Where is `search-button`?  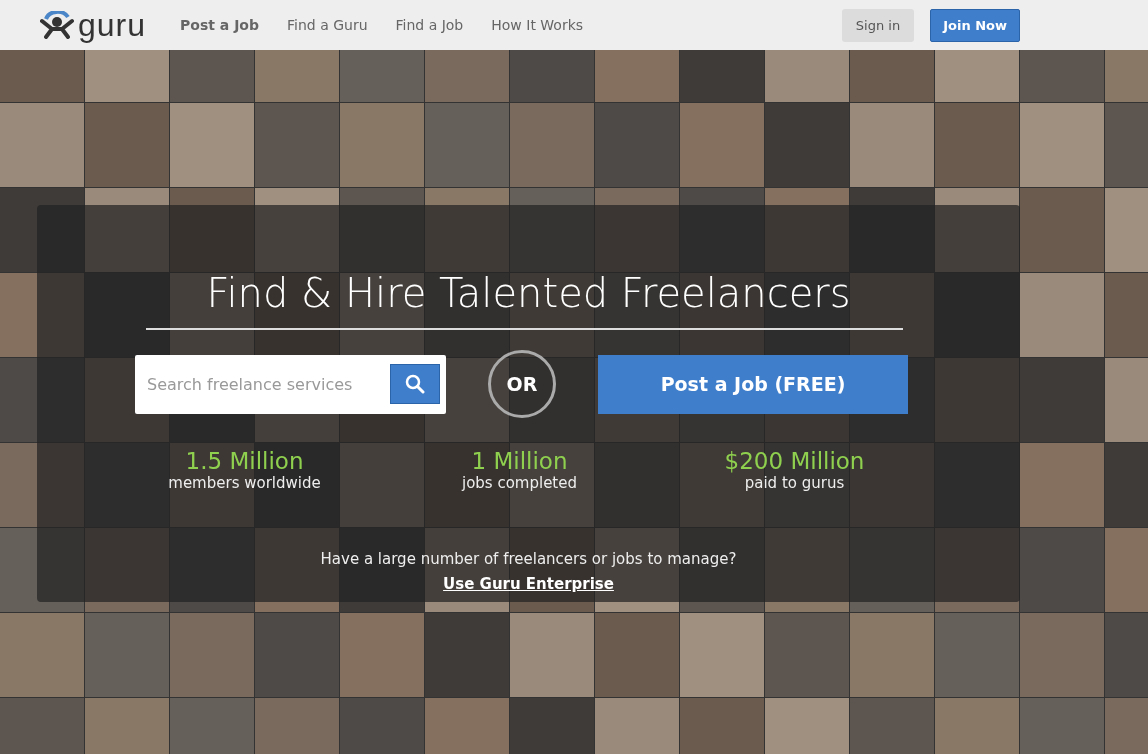
search-button is located at coordinates (415, 383).